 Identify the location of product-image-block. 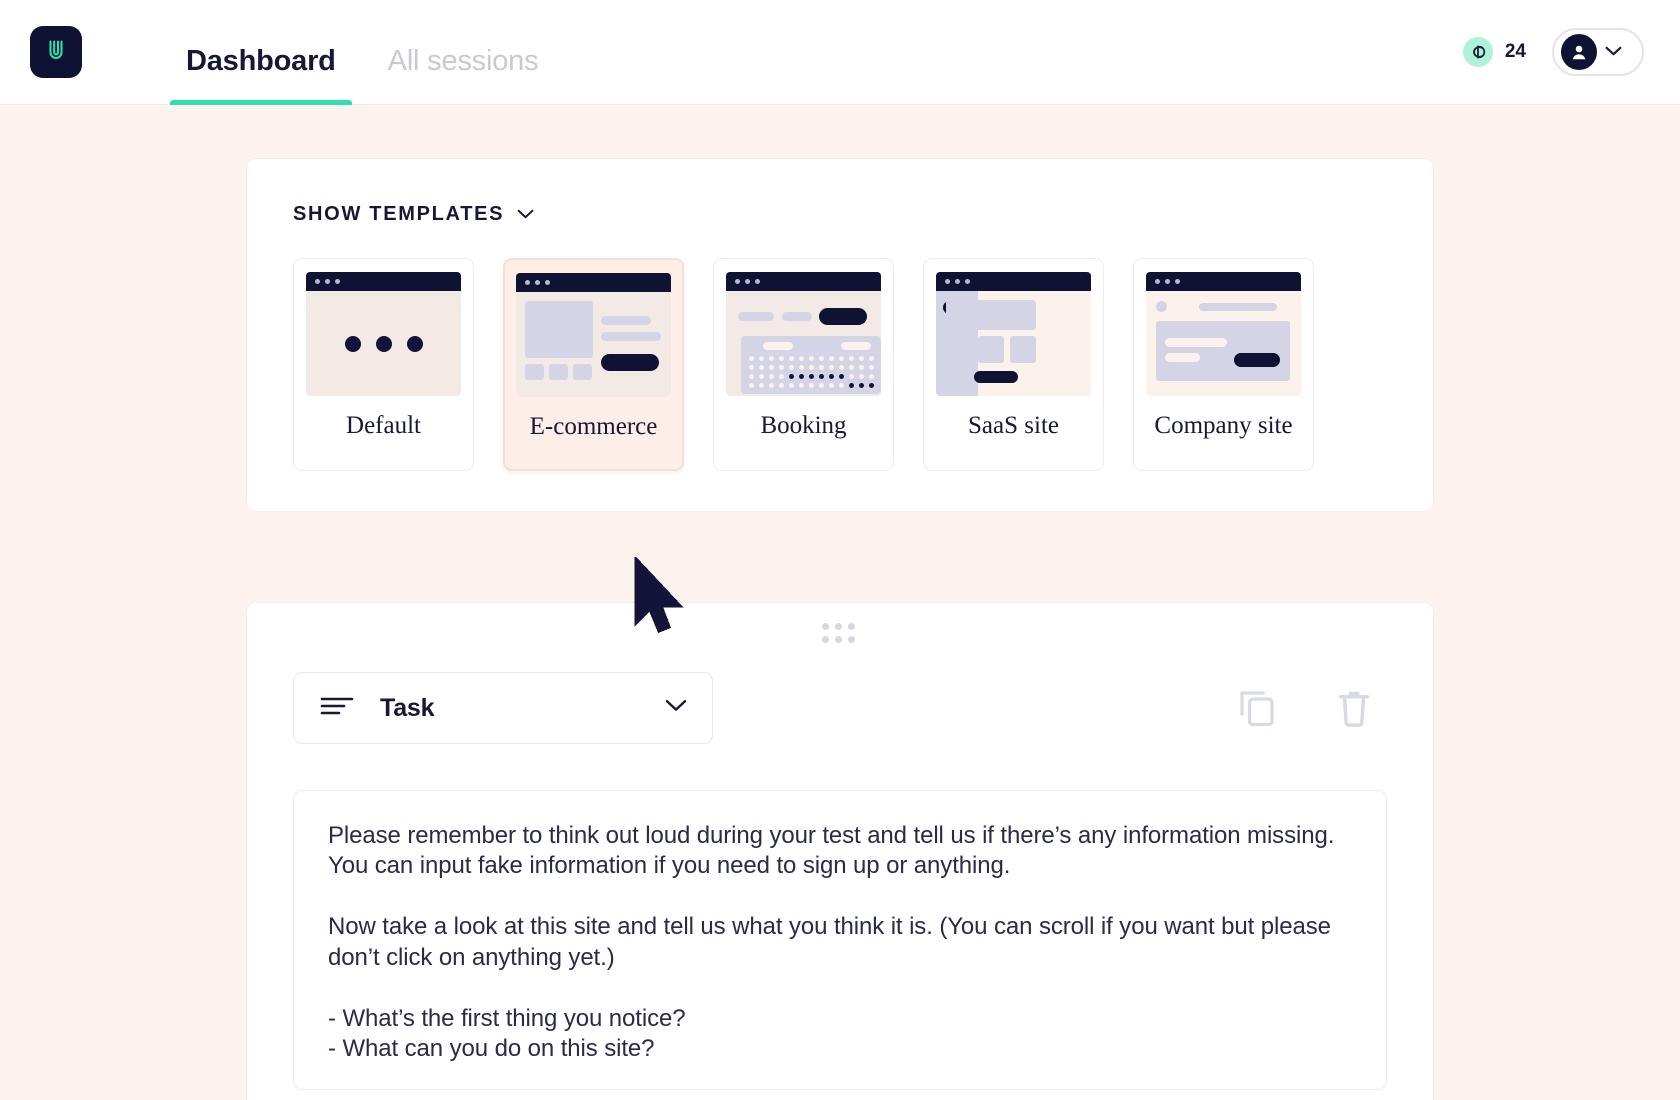
(559, 329).